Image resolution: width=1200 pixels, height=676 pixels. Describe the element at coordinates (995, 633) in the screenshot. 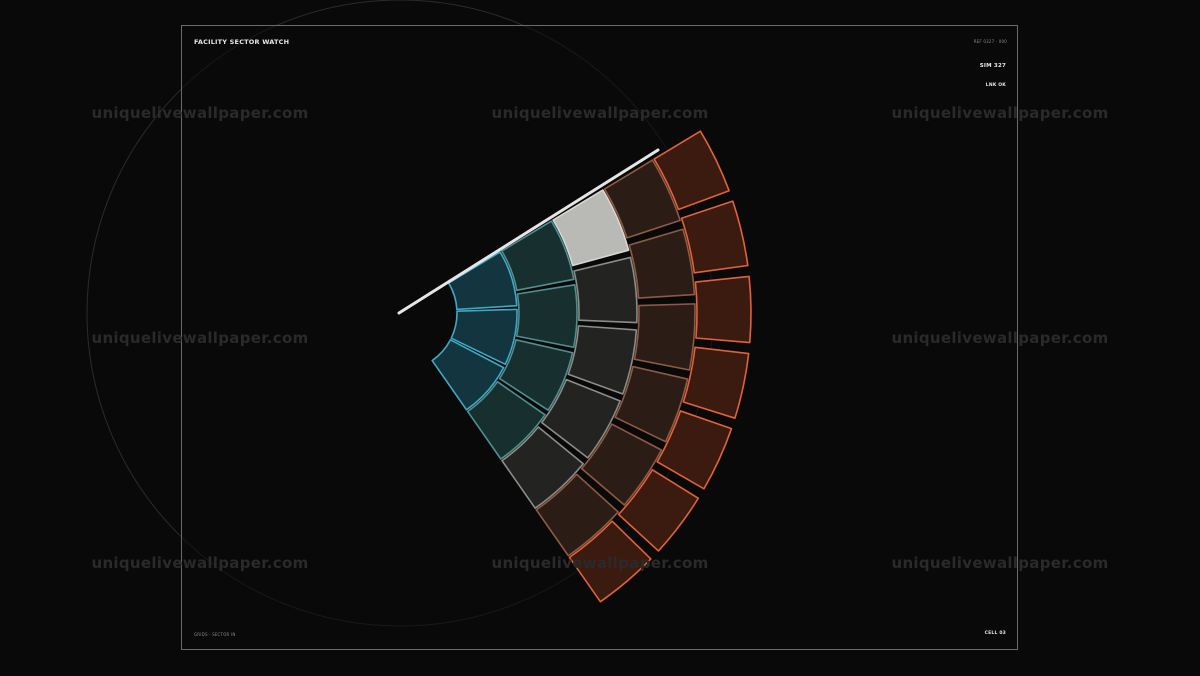

I see `footer-right-label: CELL 03` at that location.